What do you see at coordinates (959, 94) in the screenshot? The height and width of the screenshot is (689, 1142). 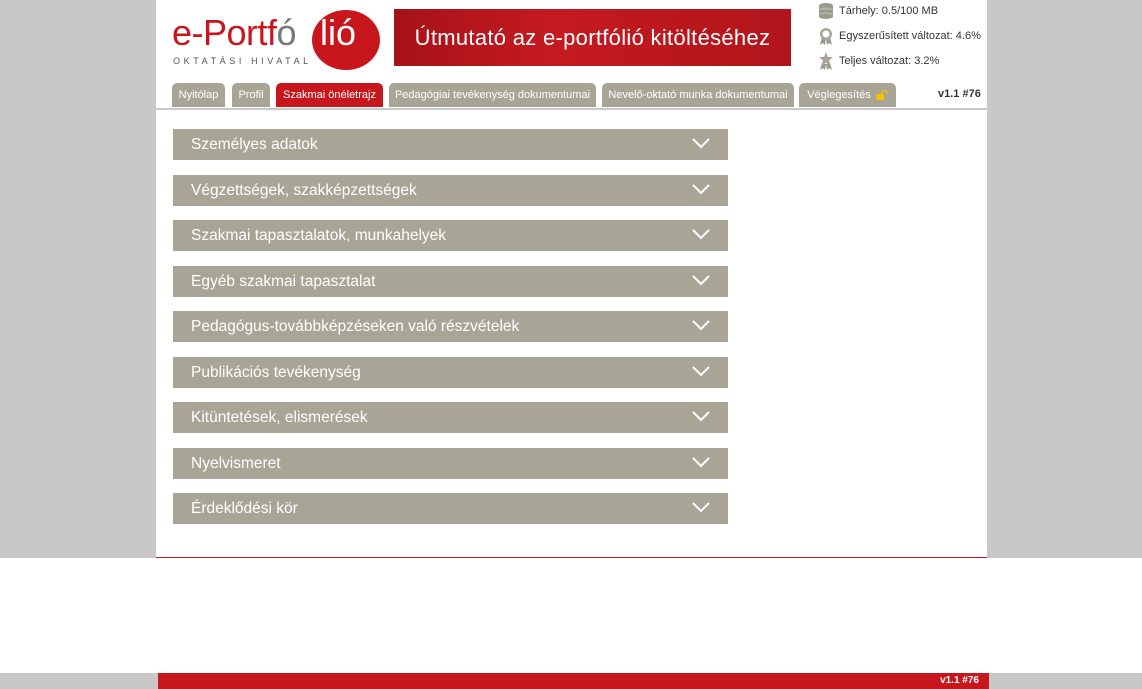 I see `version-label: v1.1 #76` at bounding box center [959, 94].